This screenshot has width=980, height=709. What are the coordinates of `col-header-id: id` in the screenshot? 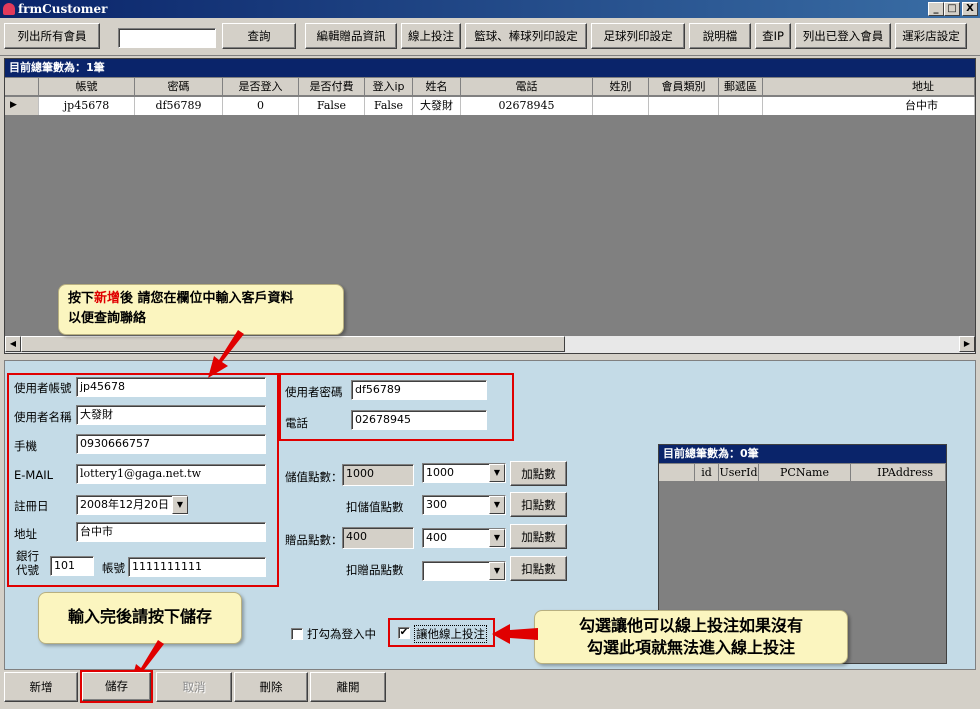 It's located at (707, 473).